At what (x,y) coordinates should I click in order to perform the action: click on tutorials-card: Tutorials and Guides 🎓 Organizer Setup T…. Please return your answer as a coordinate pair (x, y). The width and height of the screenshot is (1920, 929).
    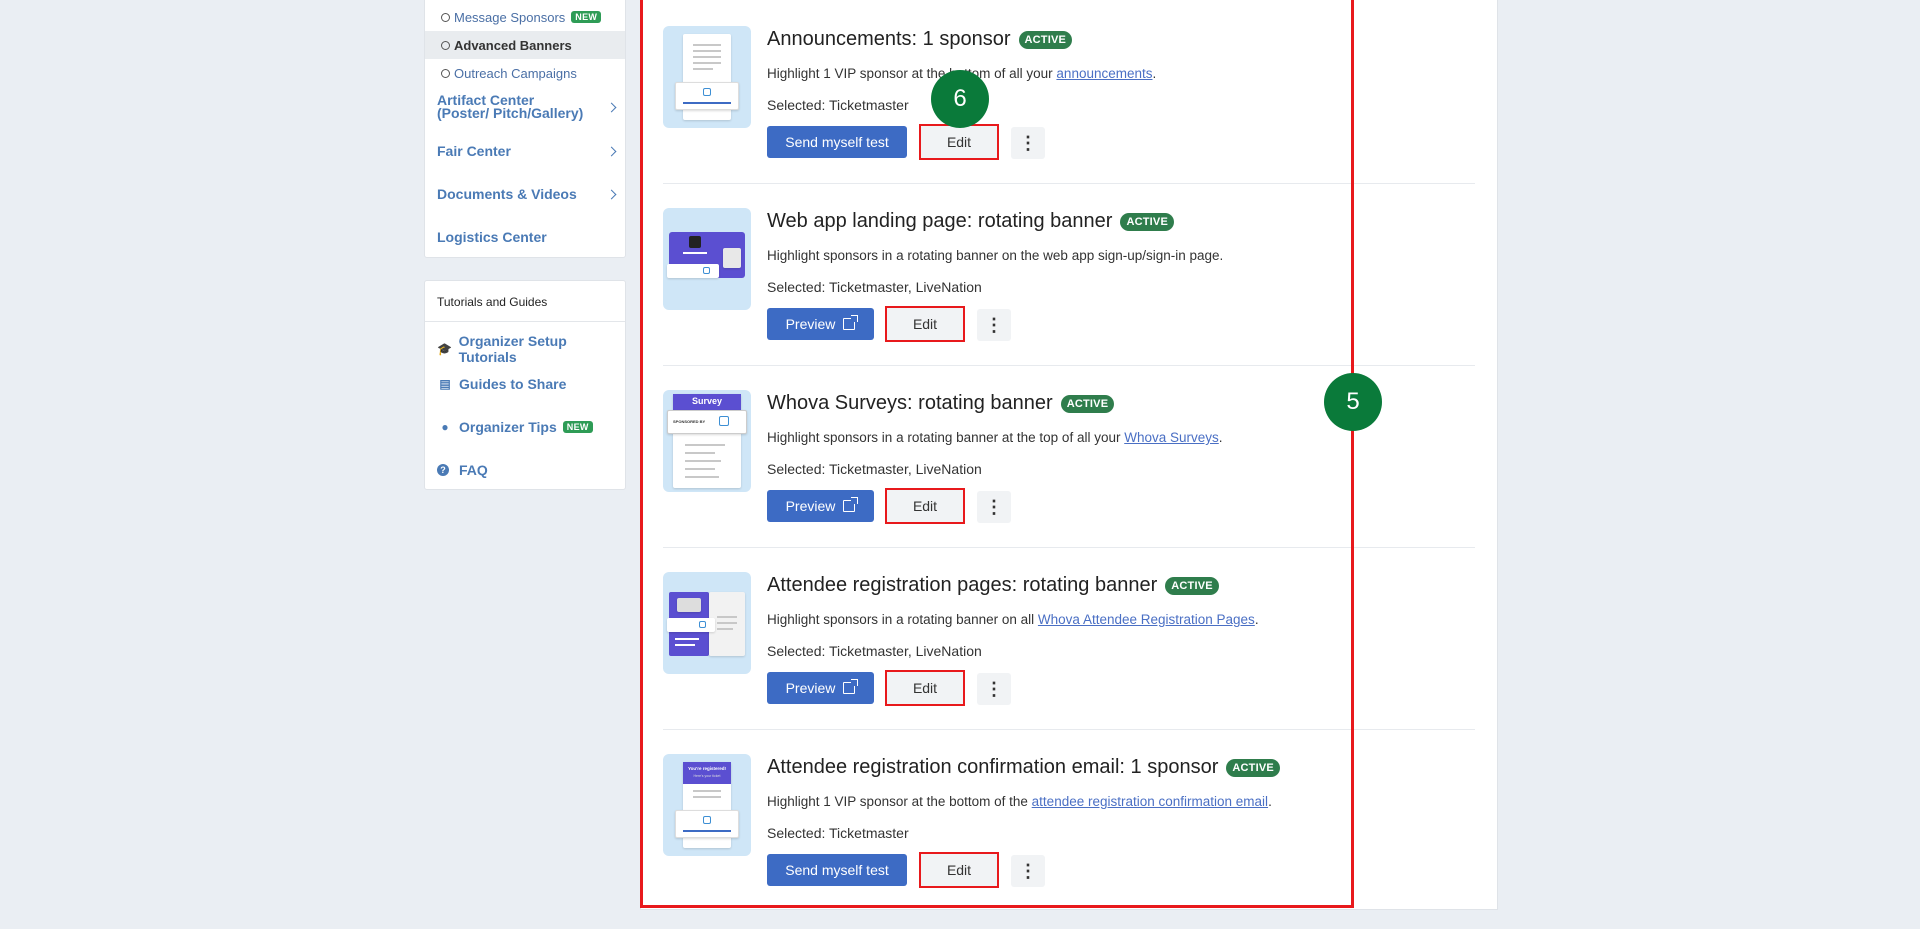
    Looking at the image, I should click on (525, 385).